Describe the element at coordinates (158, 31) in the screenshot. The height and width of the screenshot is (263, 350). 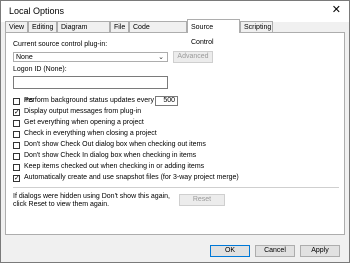
I see `tab-code-engineering: Code Engineering` at that location.